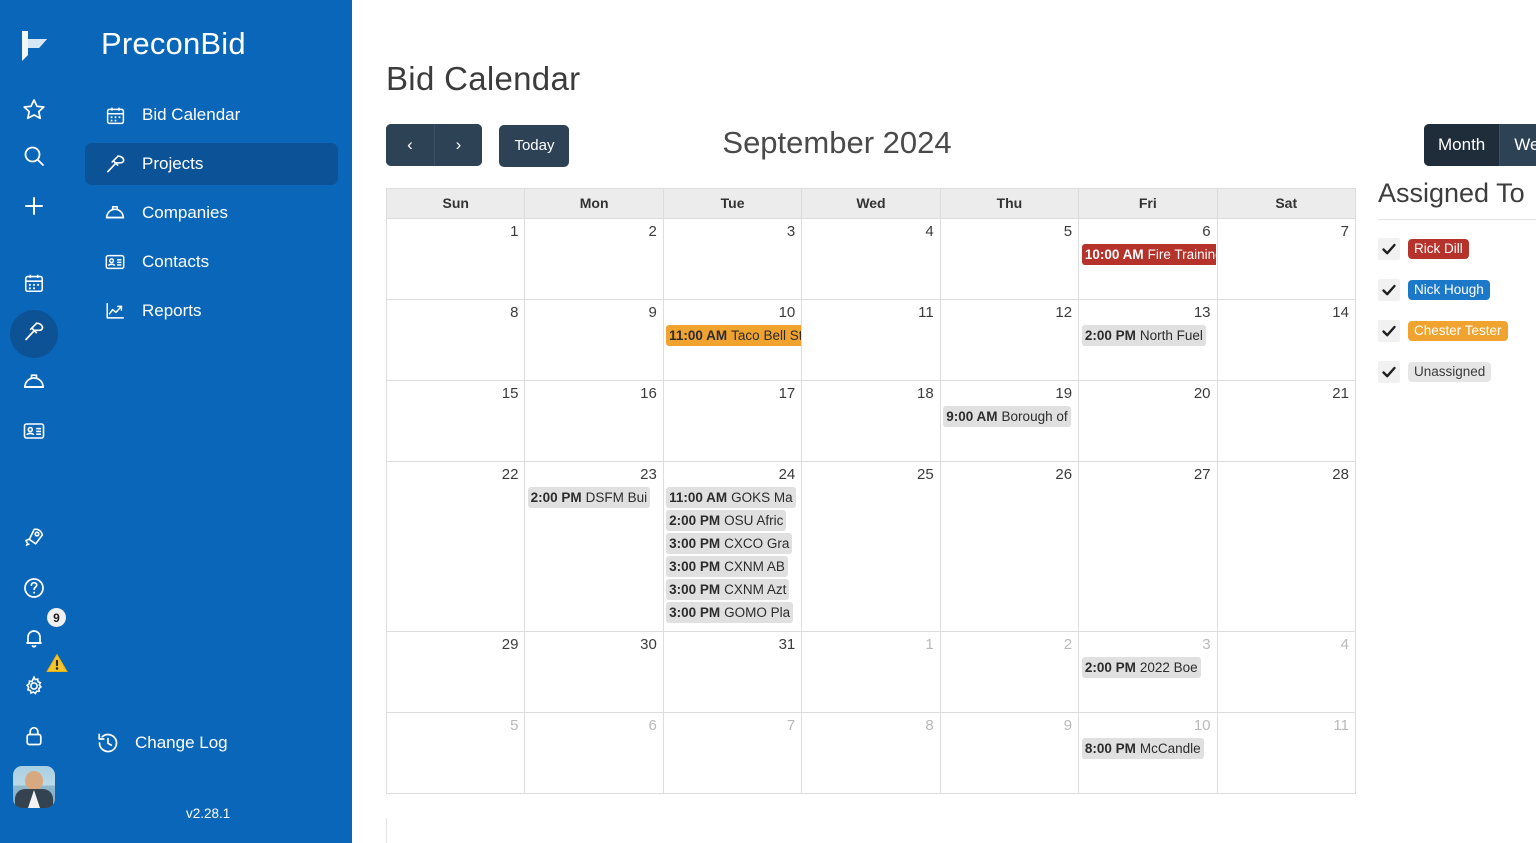  Describe the element at coordinates (652, 725) in the screenshot. I see `day-number: 6` at that location.